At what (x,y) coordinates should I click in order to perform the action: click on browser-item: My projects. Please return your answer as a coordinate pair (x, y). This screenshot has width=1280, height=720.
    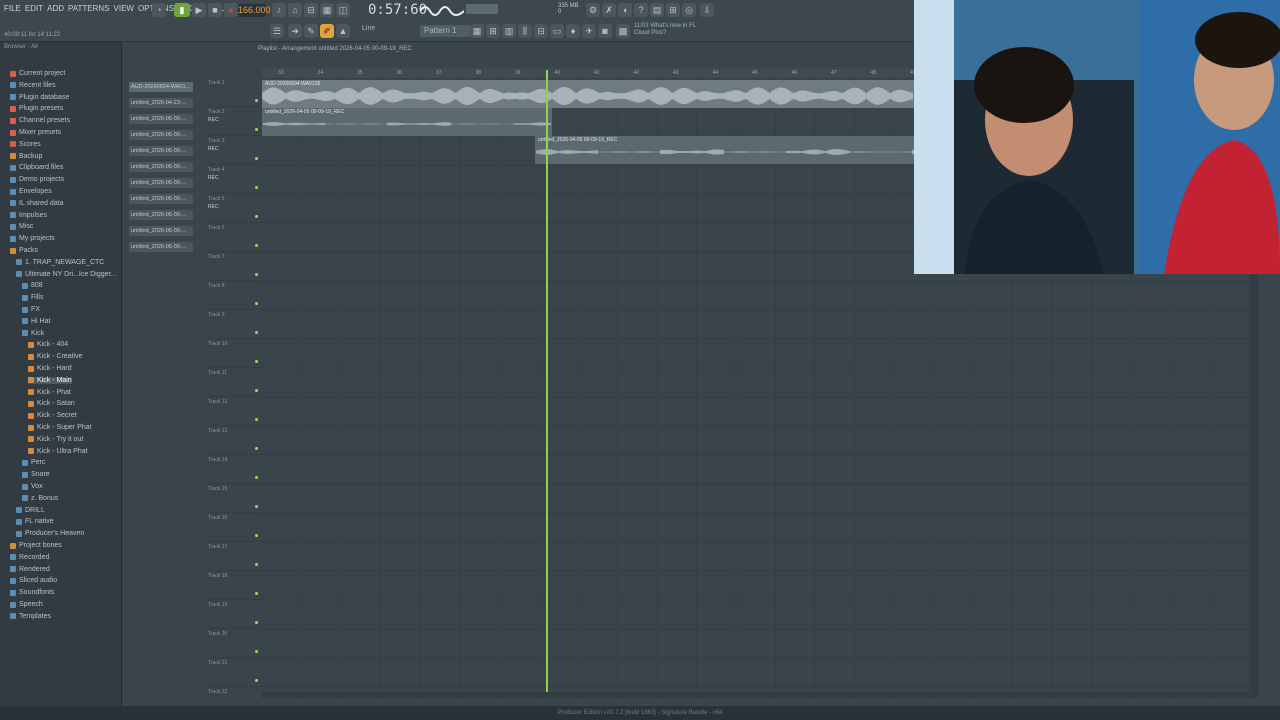
    Looking at the image, I should click on (32, 238).